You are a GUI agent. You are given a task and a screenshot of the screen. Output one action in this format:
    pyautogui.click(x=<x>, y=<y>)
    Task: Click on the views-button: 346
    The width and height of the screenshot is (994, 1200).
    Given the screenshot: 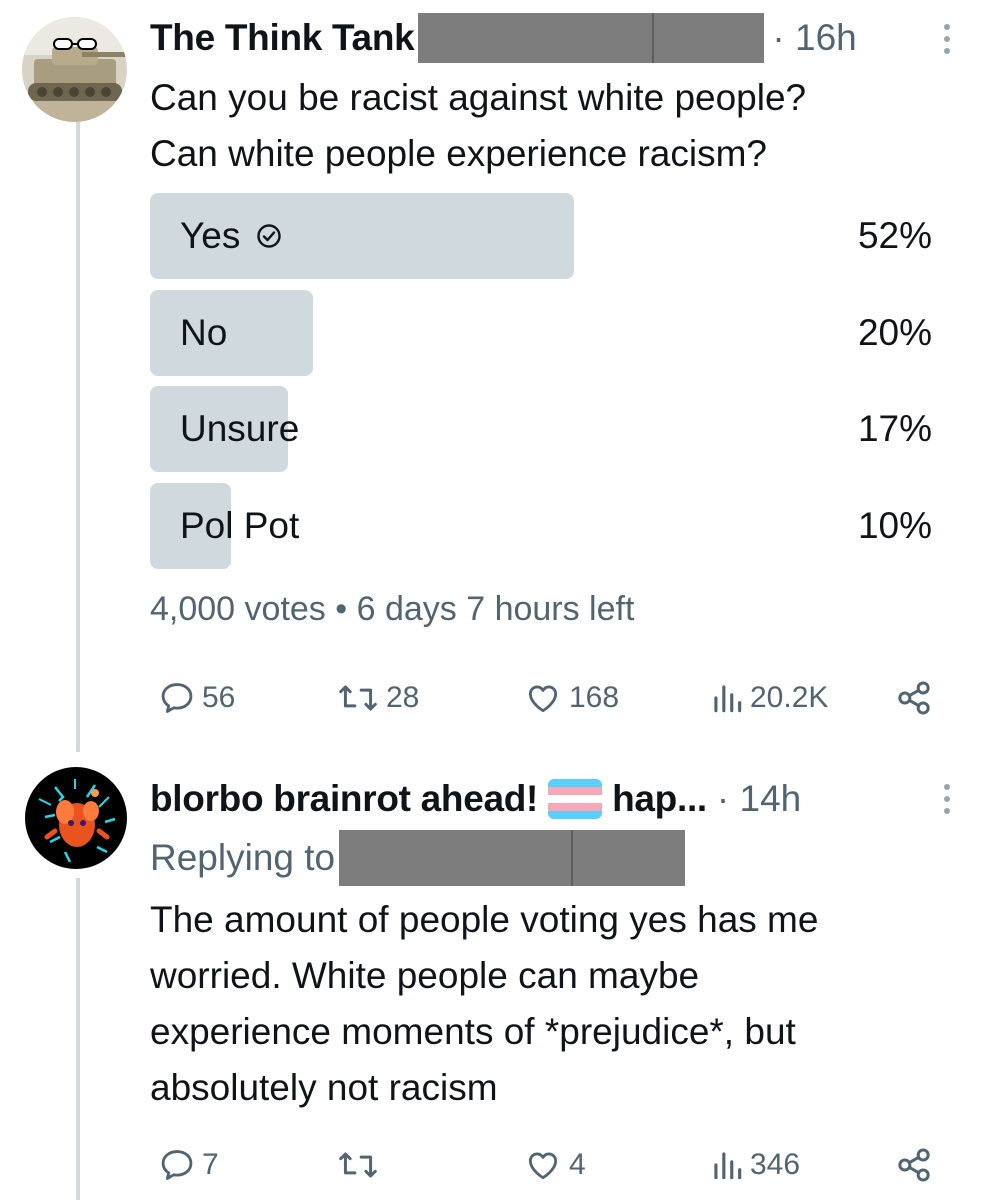 What is the action you would take?
    pyautogui.click(x=755, y=1165)
    